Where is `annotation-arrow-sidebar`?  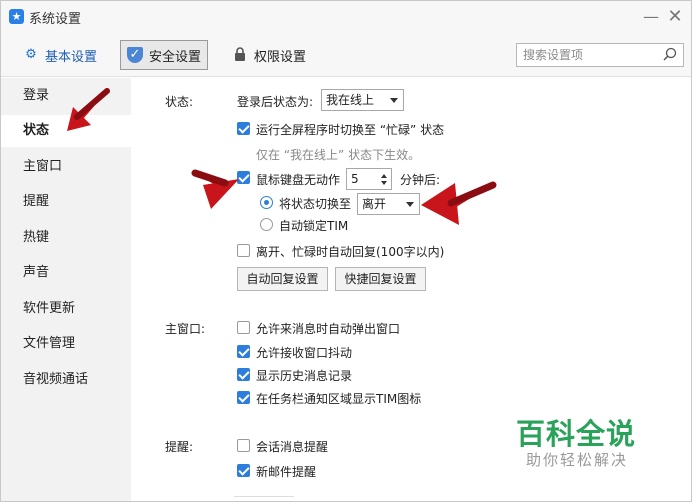
annotation-arrow-sidebar is located at coordinates (88, 109).